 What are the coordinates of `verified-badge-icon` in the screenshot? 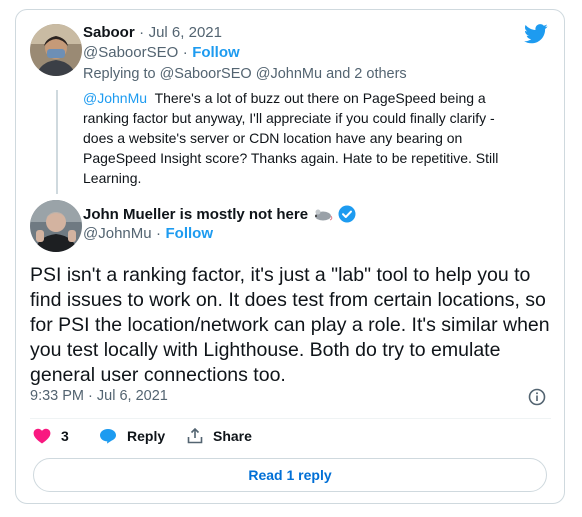 It's located at (347, 214).